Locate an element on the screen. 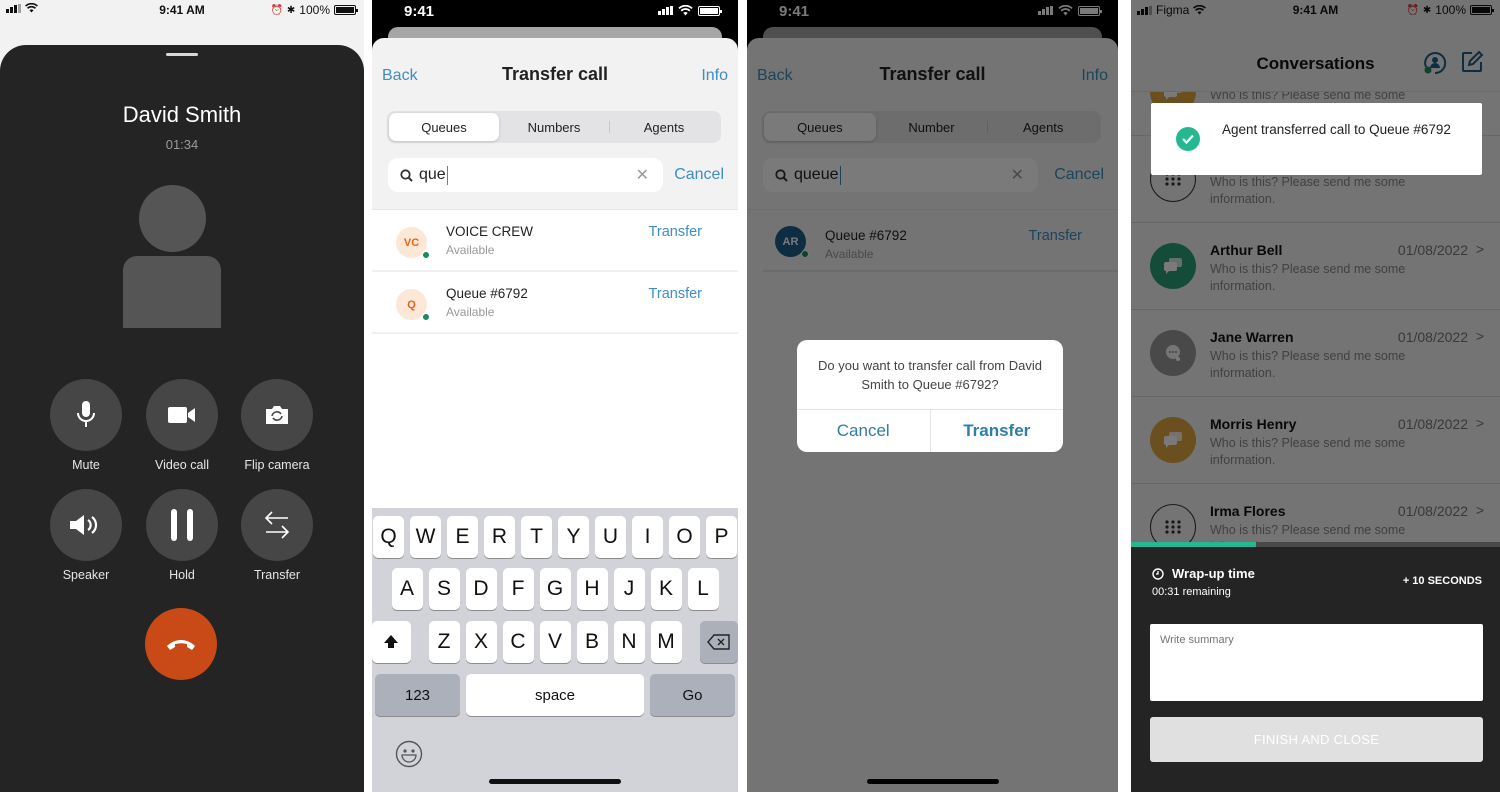  shift-key is located at coordinates (391, 642).